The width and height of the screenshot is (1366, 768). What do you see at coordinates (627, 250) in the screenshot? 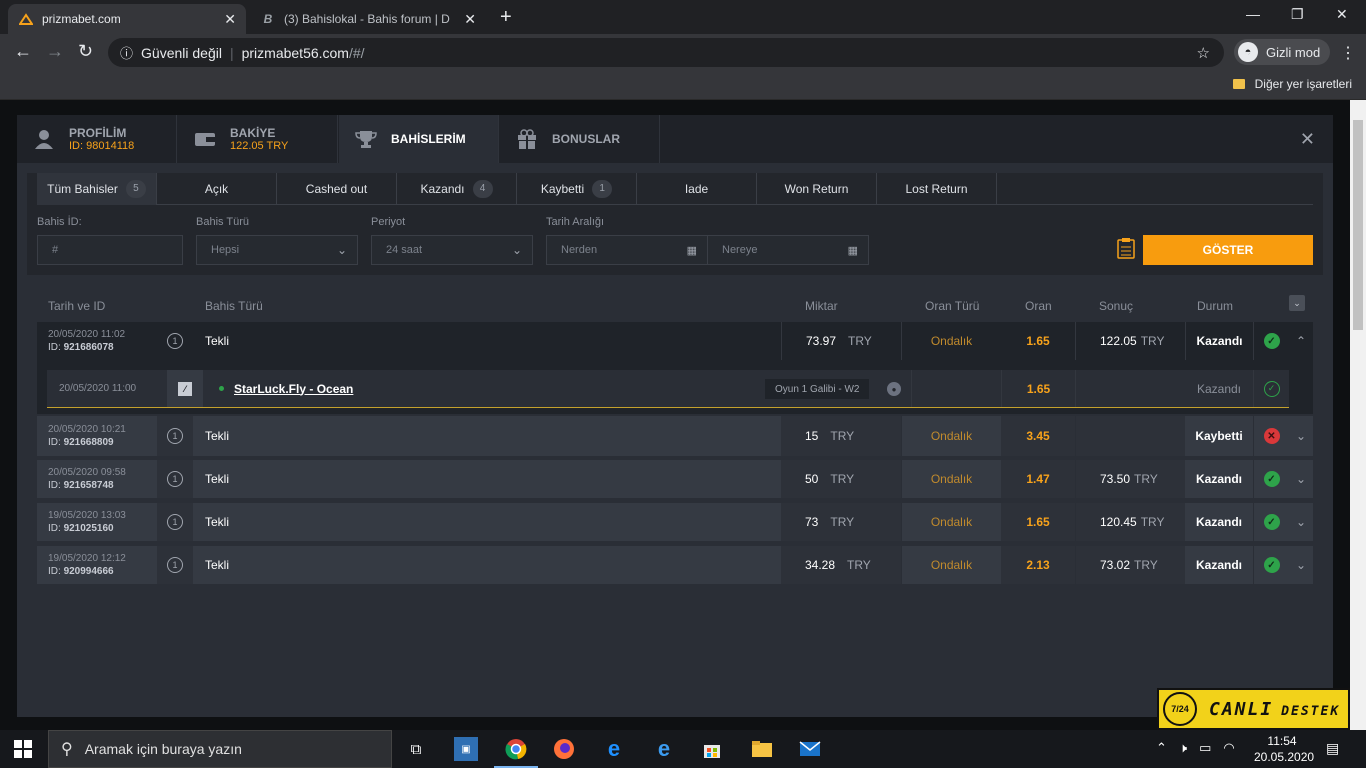
I see `date-from-input: Nerden ▦` at bounding box center [627, 250].